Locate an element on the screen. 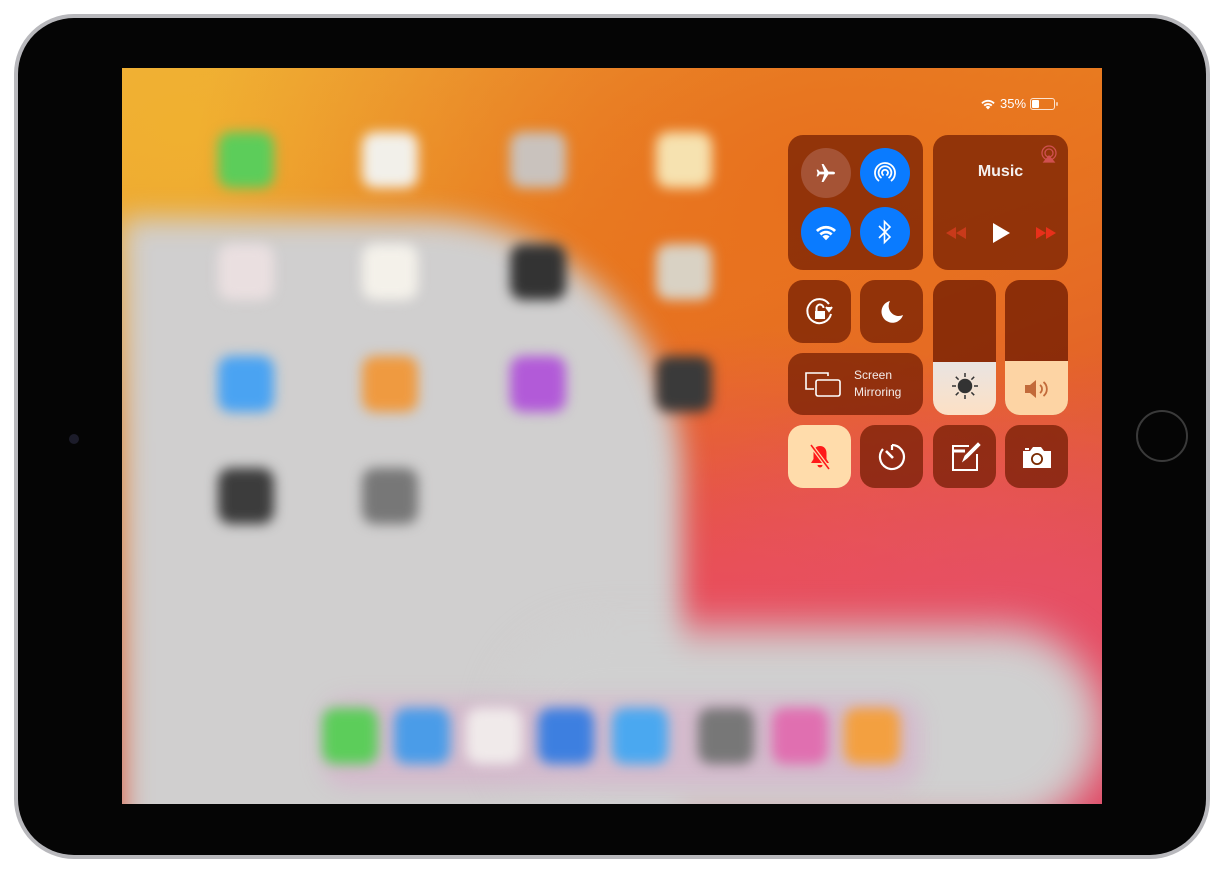 Image resolution: width=1224 pixels, height=873 pixels. front-camera is located at coordinates (74, 439).